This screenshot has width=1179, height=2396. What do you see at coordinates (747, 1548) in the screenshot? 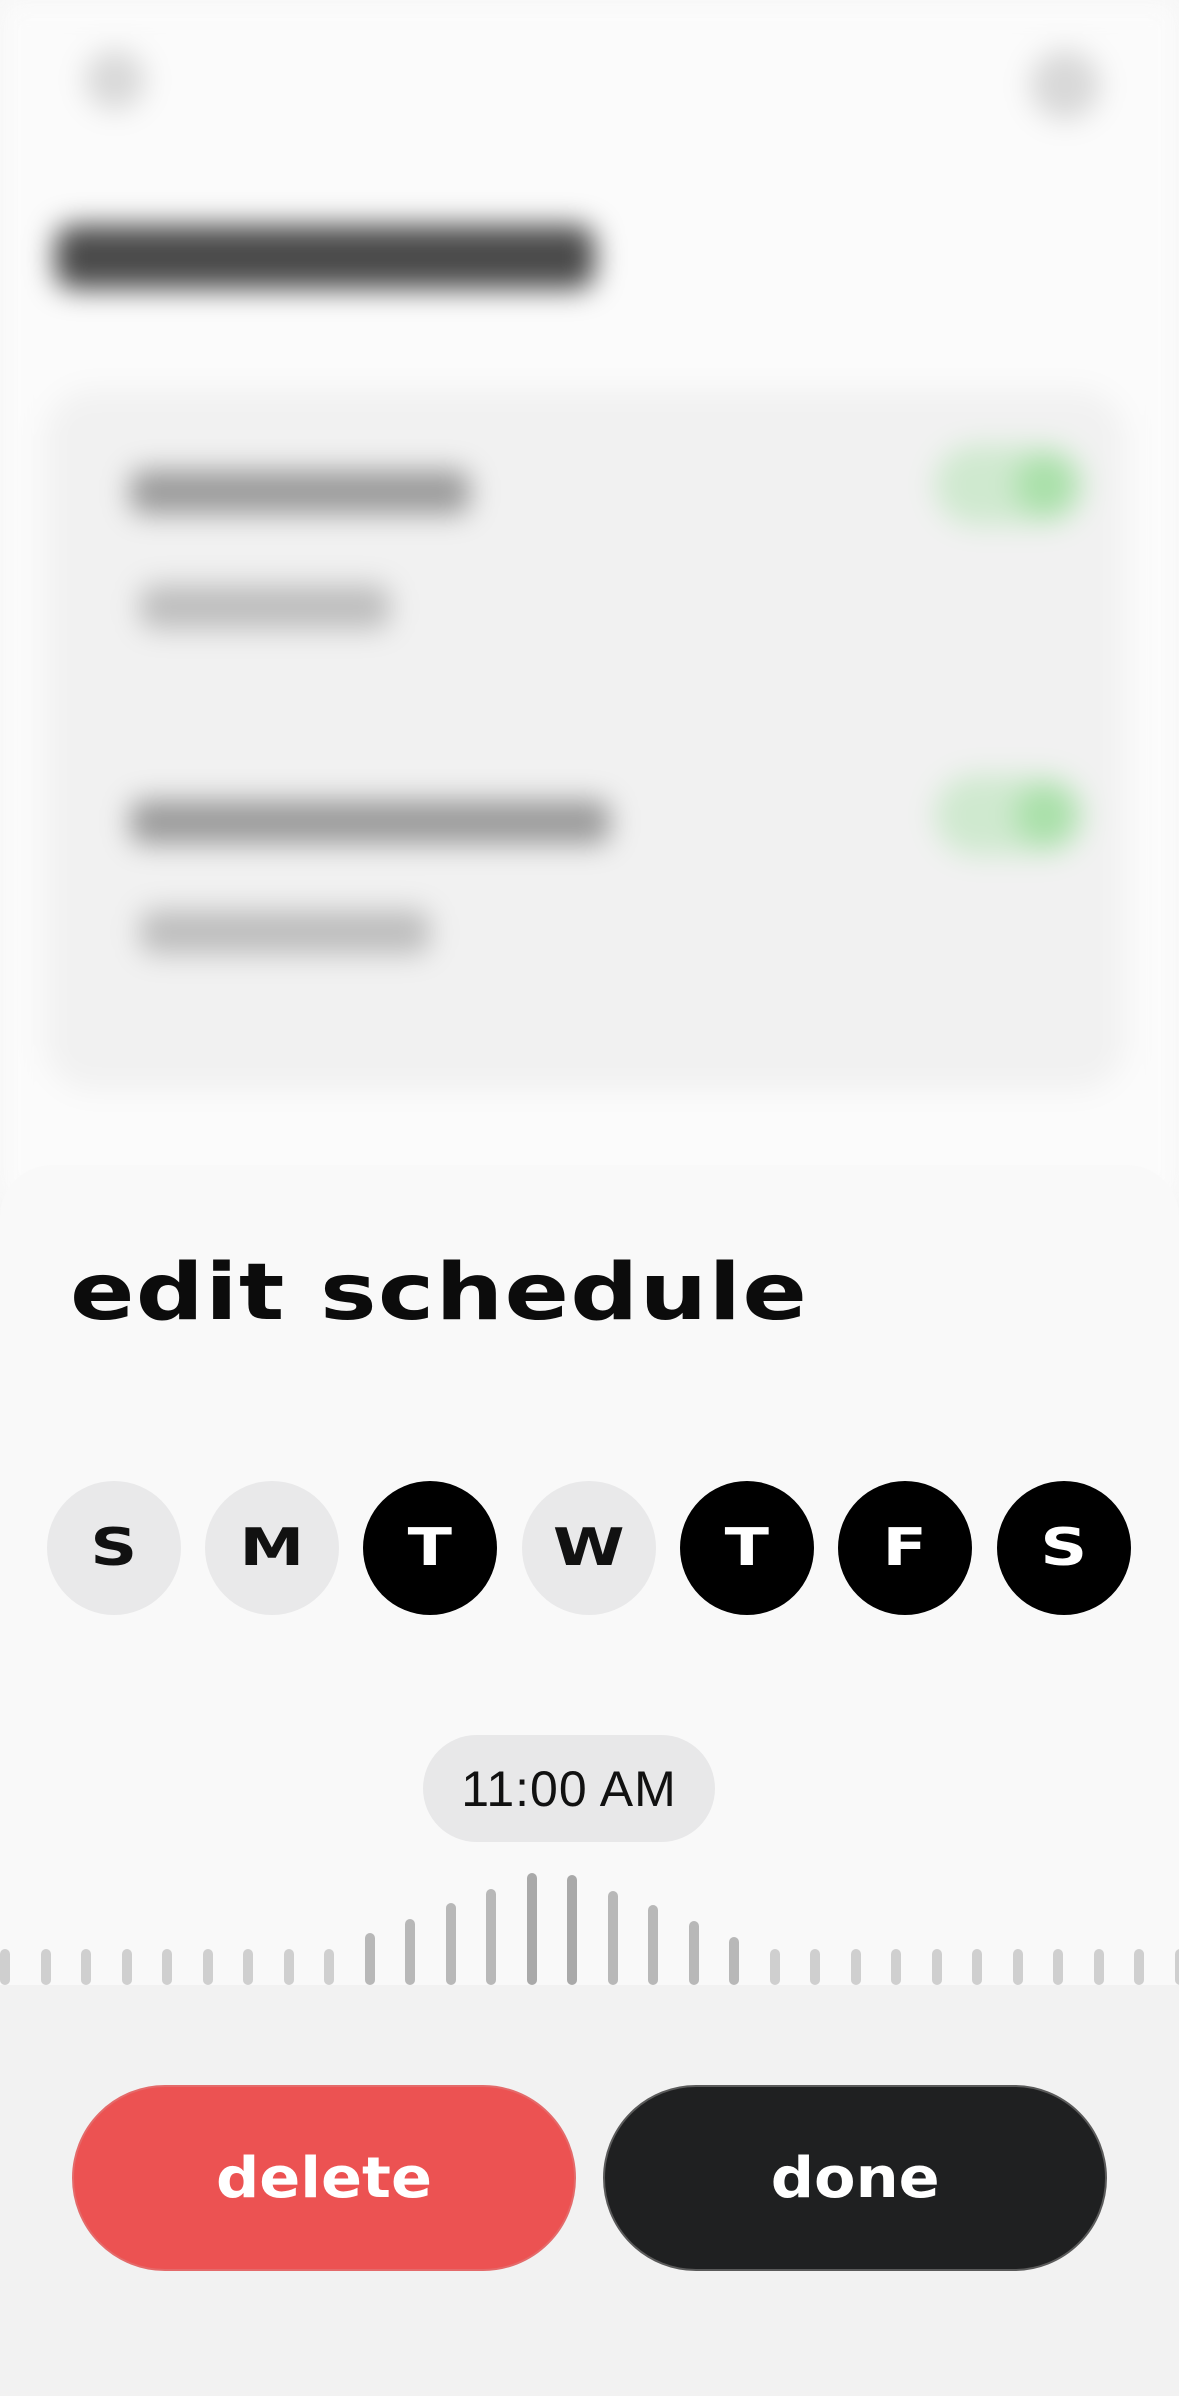
I see `day-toggle-thursday: T` at bounding box center [747, 1548].